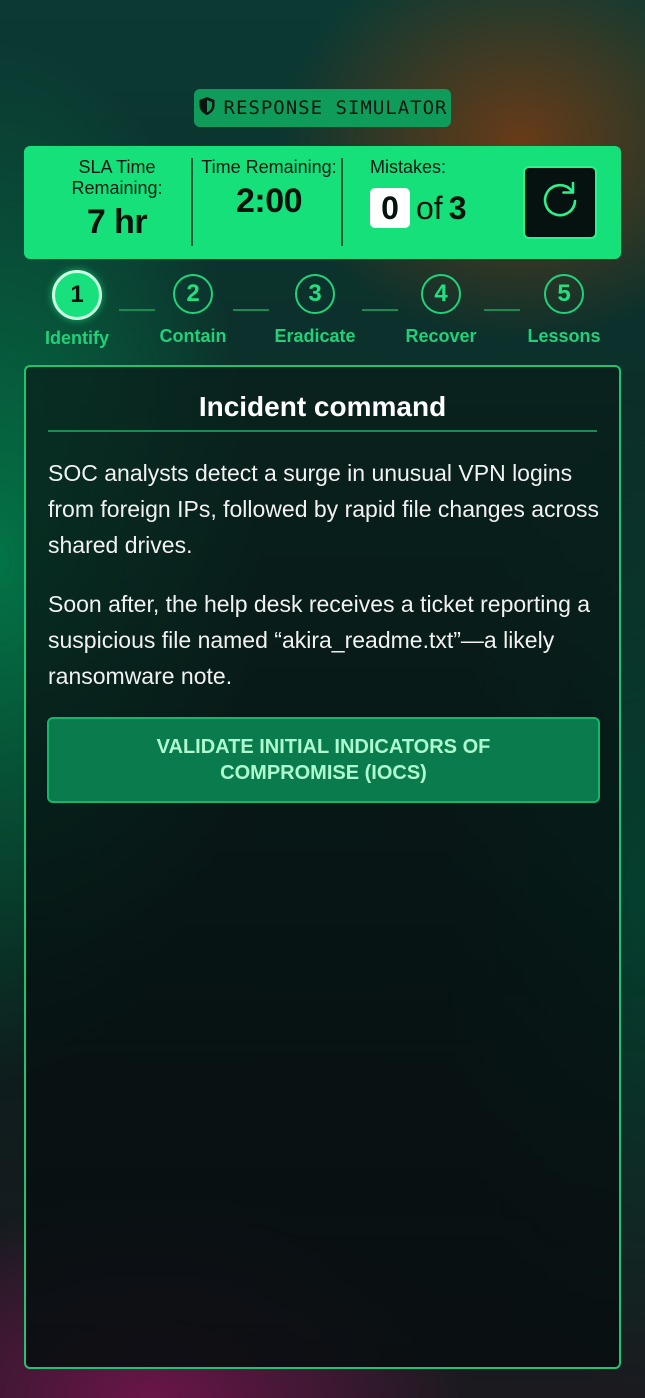 The width and height of the screenshot is (645, 1398). Describe the element at coordinates (207, 108) in the screenshot. I see `shield-icon` at that location.